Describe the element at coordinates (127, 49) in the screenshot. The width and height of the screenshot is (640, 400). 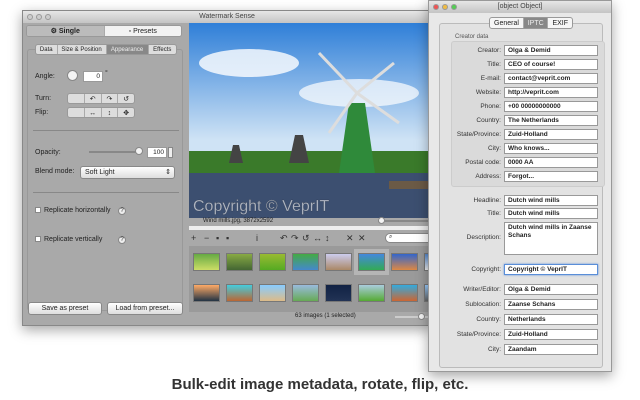
I see `tab-appearance: Appearance` at that location.